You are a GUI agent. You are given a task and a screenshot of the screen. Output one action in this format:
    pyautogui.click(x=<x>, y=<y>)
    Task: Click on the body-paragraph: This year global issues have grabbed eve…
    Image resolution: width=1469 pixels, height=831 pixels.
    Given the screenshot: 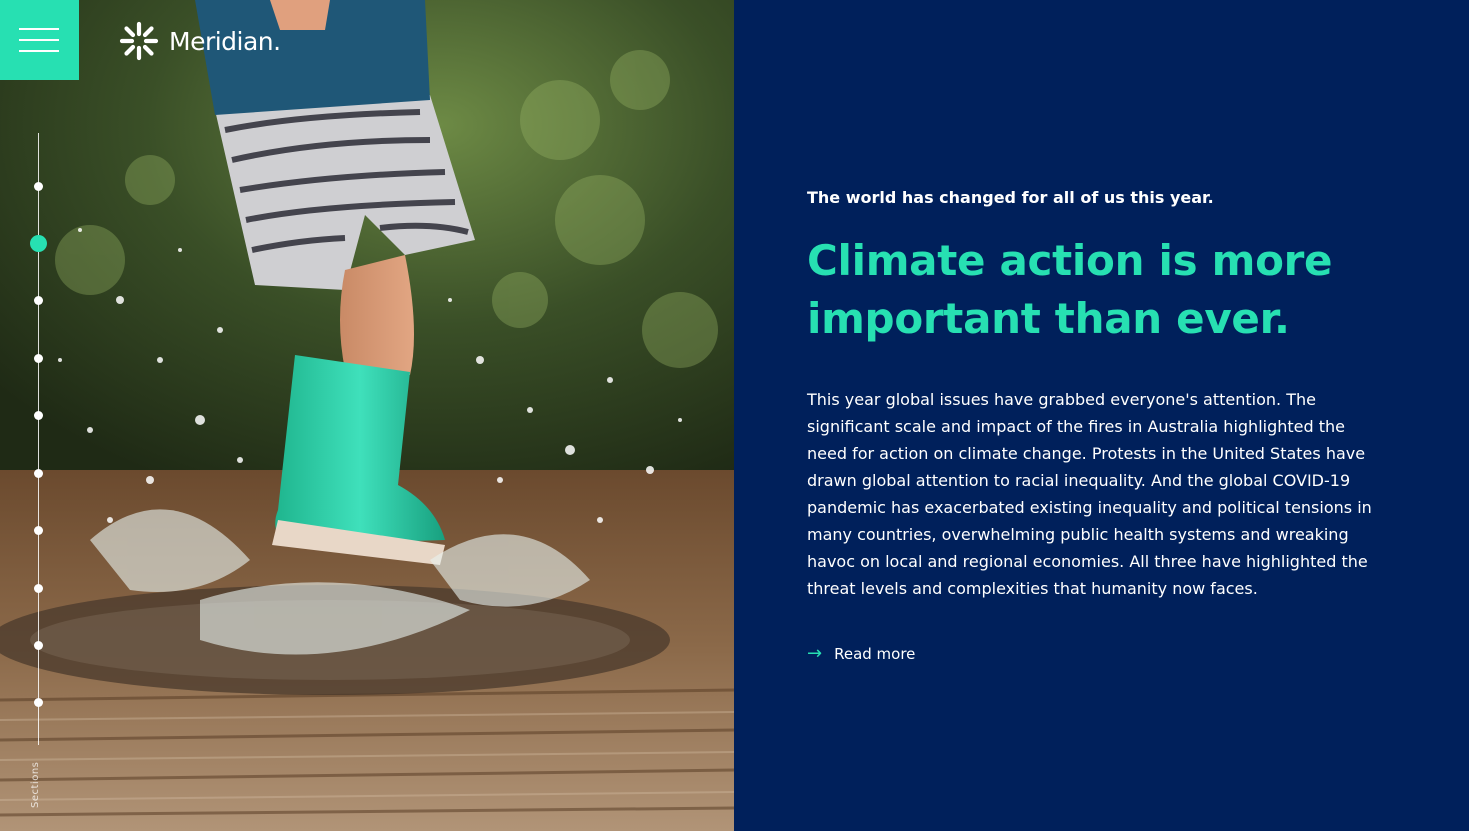 What is the action you would take?
    pyautogui.click(x=1089, y=494)
    